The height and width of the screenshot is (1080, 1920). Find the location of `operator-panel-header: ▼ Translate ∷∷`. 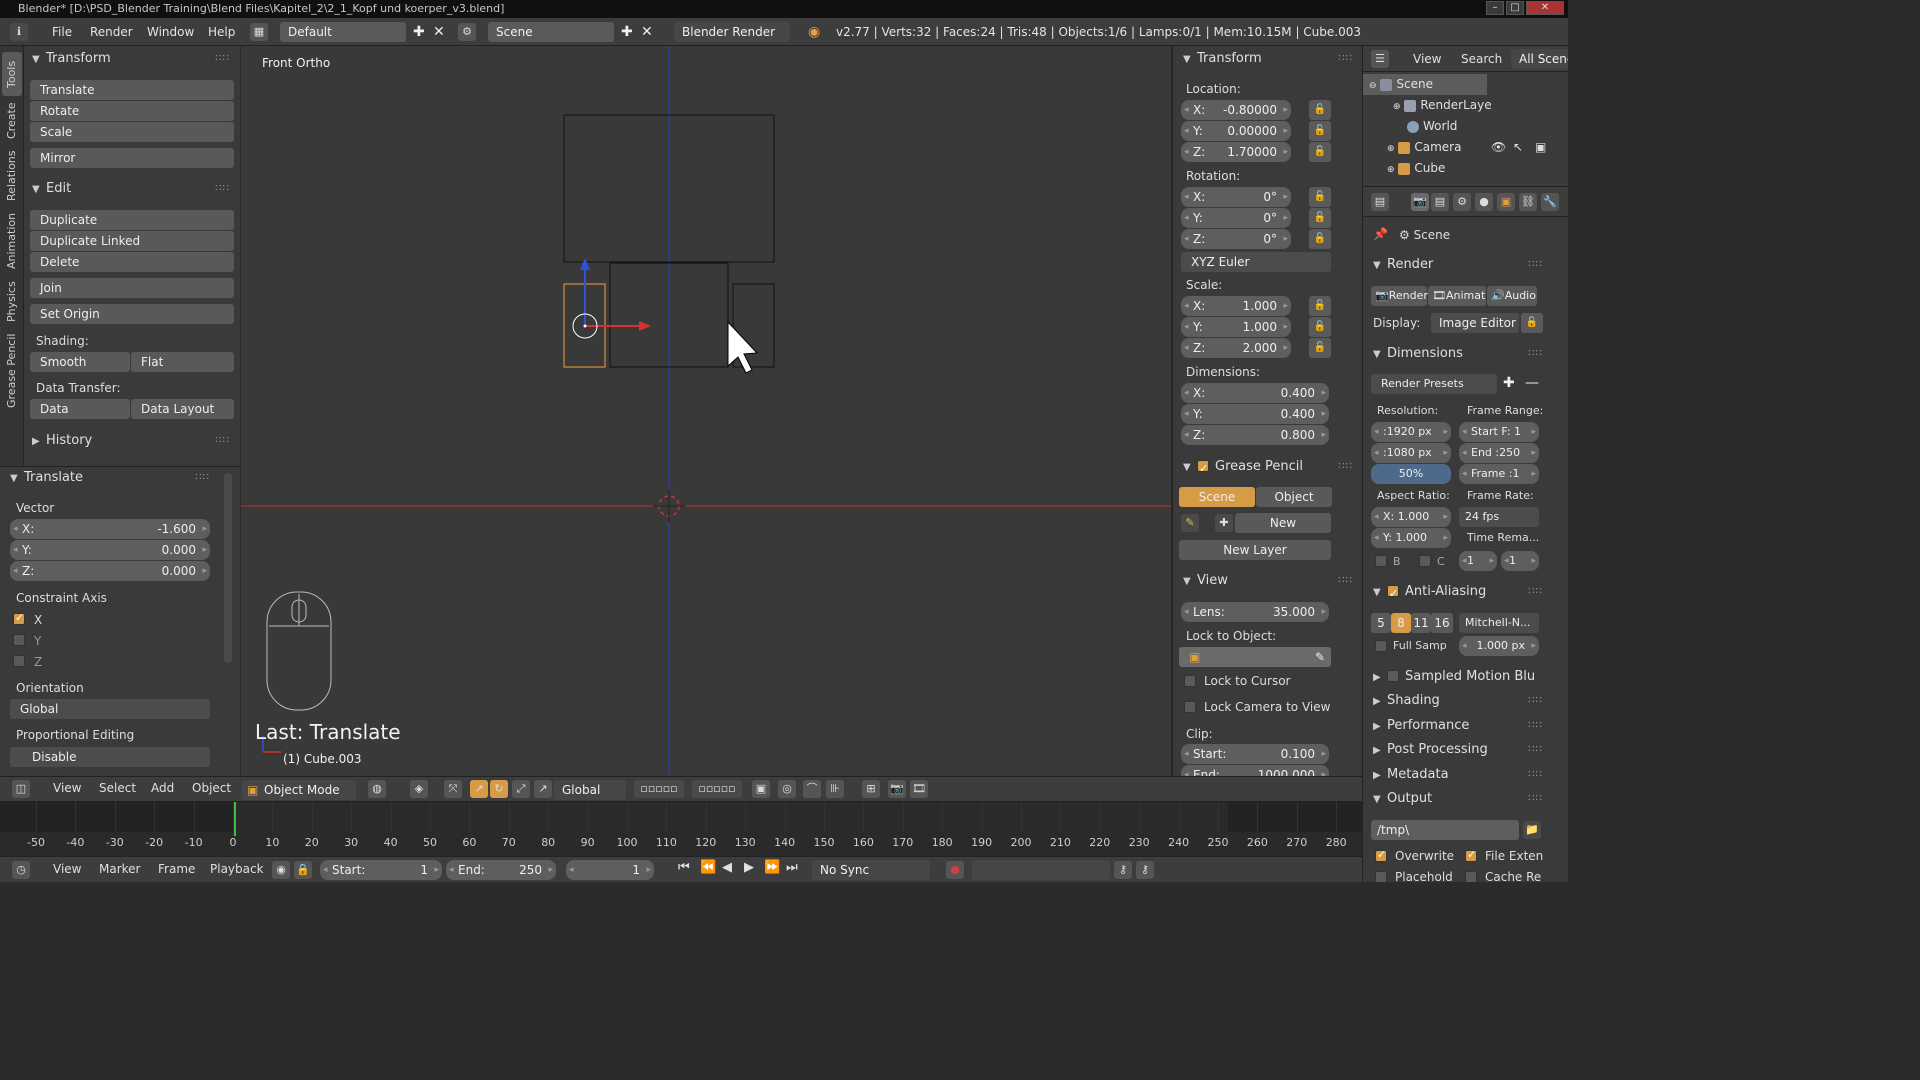

operator-panel-header: ▼ Translate ∷∷ is located at coordinates (111, 478).